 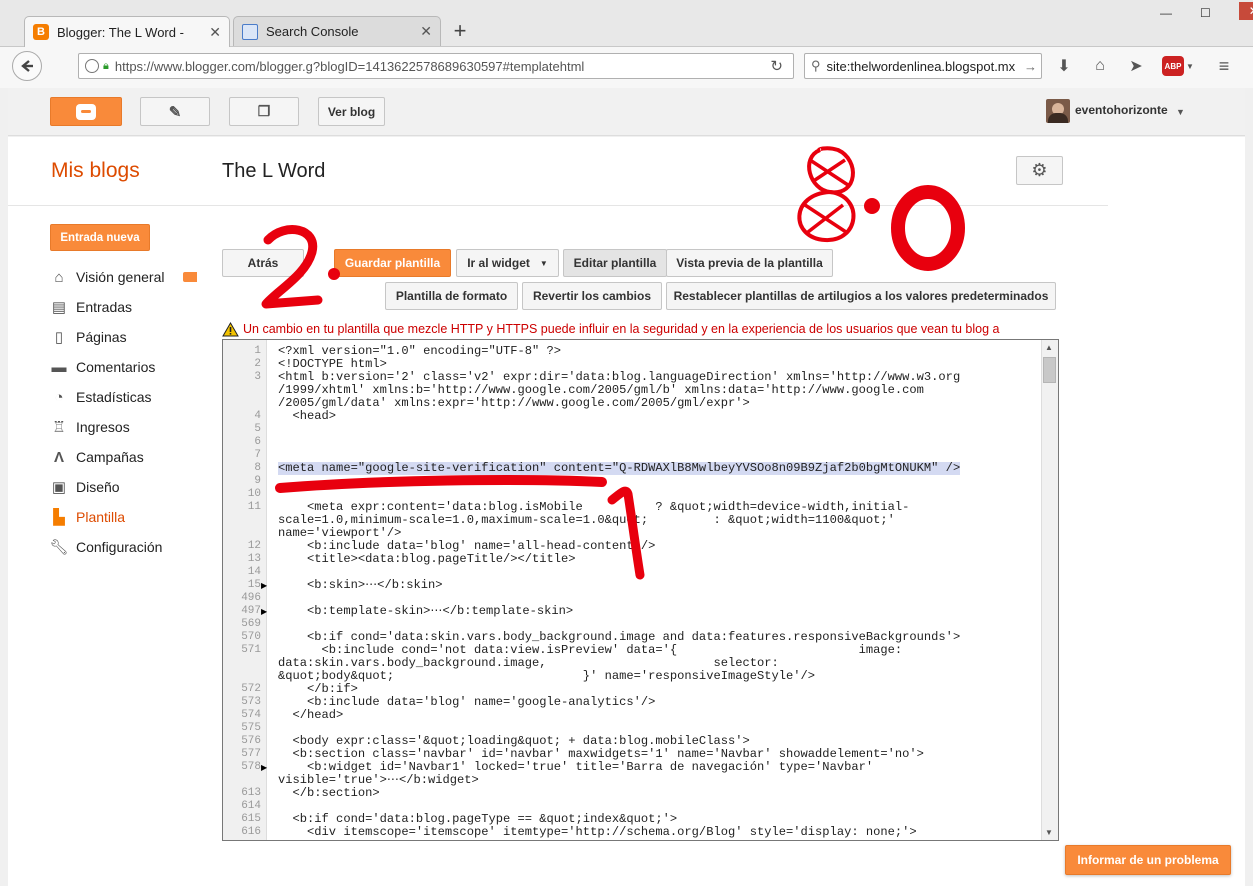 What do you see at coordinates (251, 702) in the screenshot?
I see `line-number: 573` at bounding box center [251, 702].